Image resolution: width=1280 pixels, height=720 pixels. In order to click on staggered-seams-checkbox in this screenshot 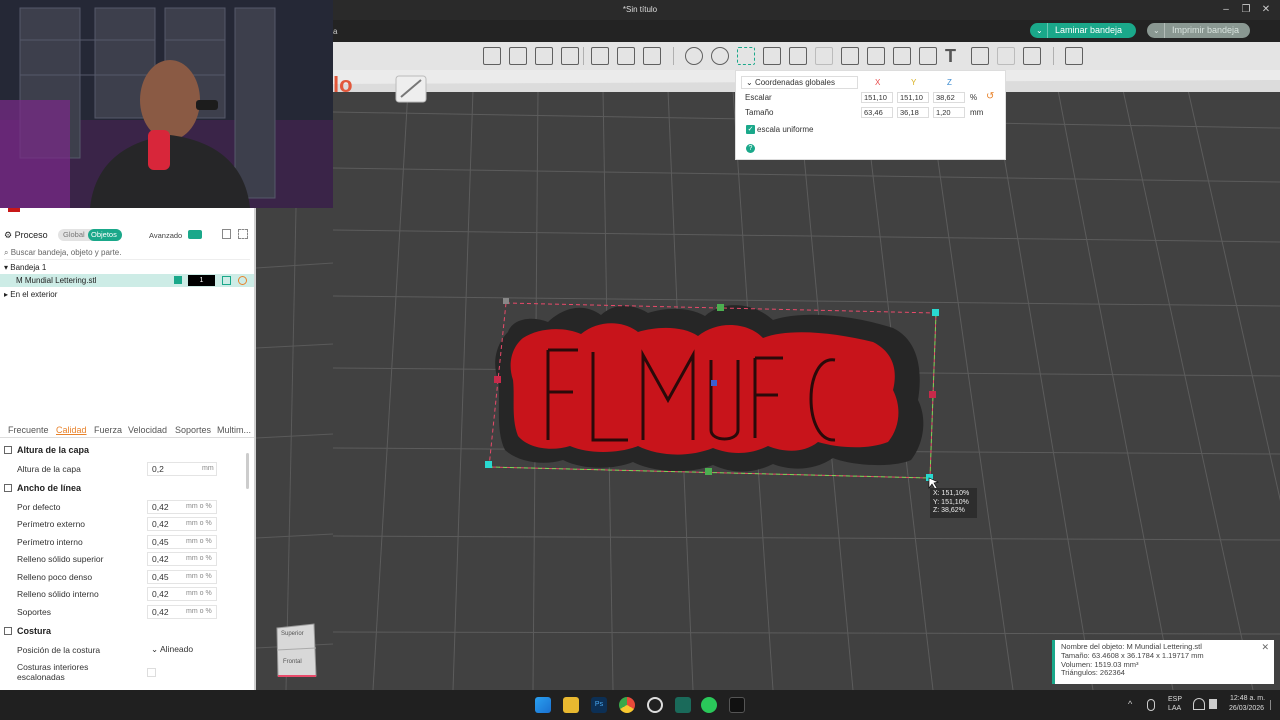, I will do `click(151, 672)`.